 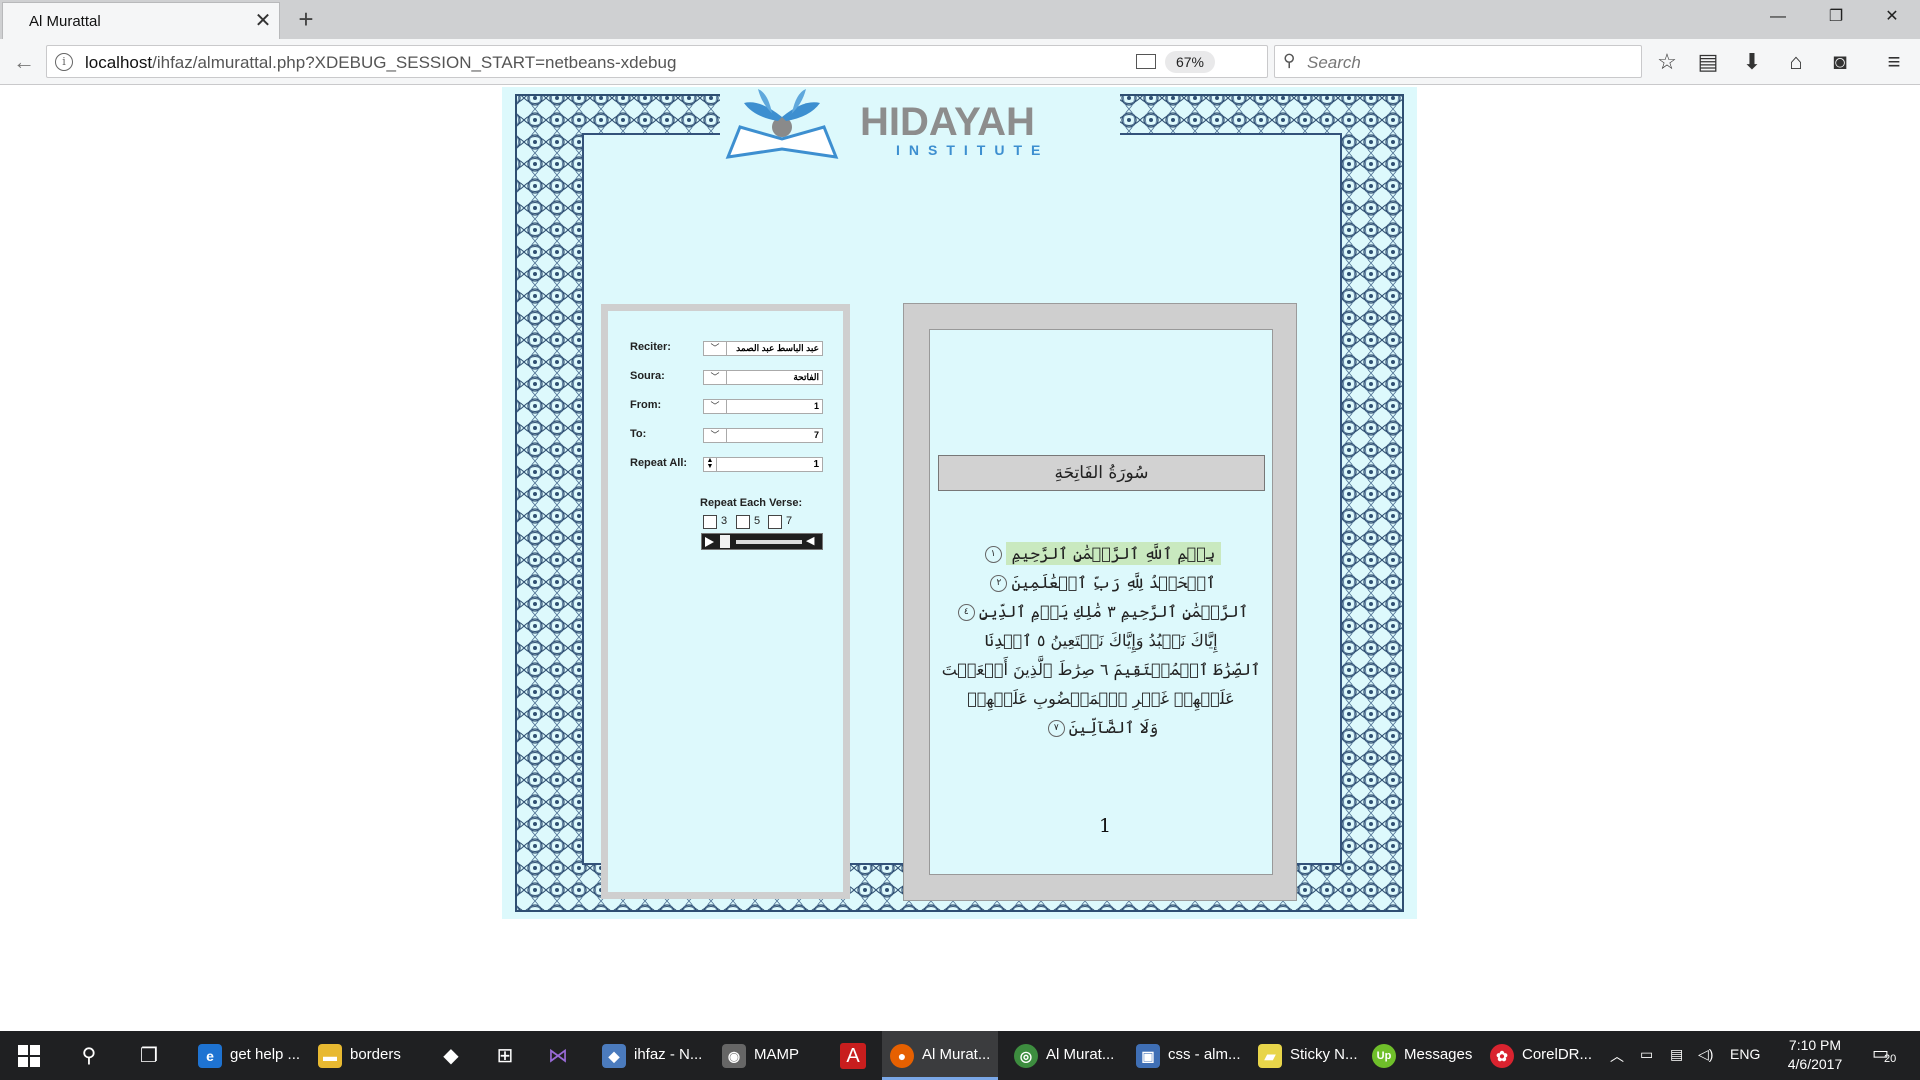 What do you see at coordinates (1815, 1055) in the screenshot?
I see `system-clock: 7:10 PM 4/6/2017` at bounding box center [1815, 1055].